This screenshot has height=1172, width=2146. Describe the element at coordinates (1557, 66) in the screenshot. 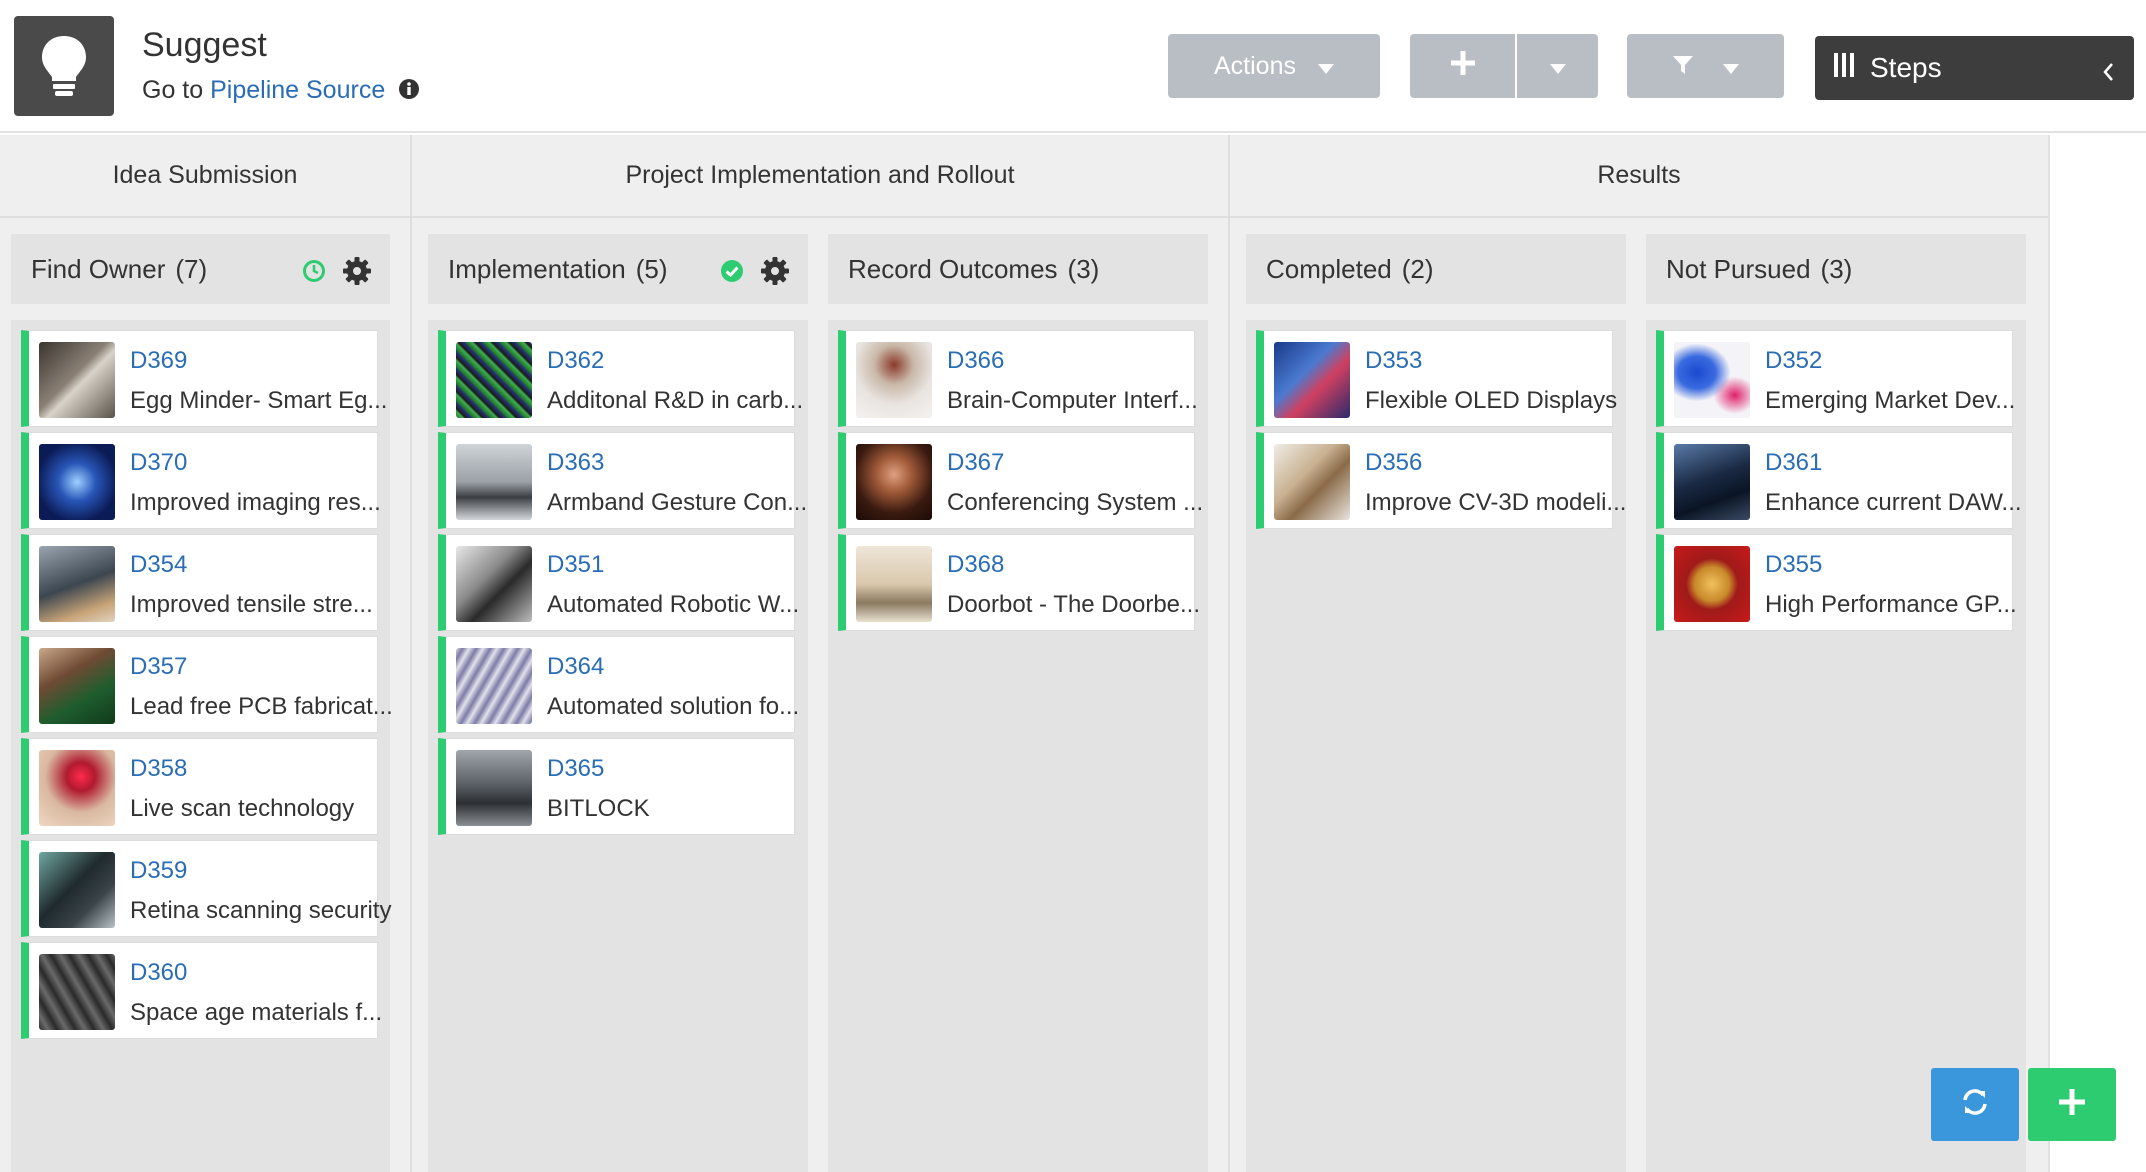

I see `add-dropdown-button` at that location.